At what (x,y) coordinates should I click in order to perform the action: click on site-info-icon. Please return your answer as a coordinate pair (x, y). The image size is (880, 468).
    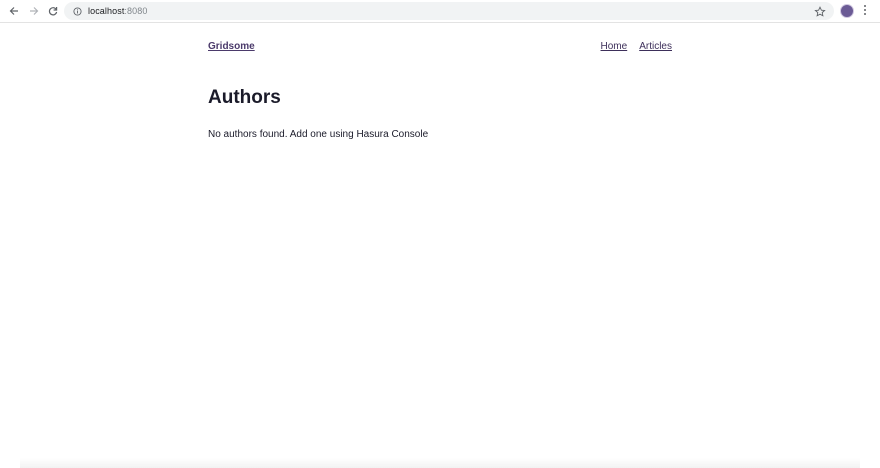
    Looking at the image, I should click on (77, 11).